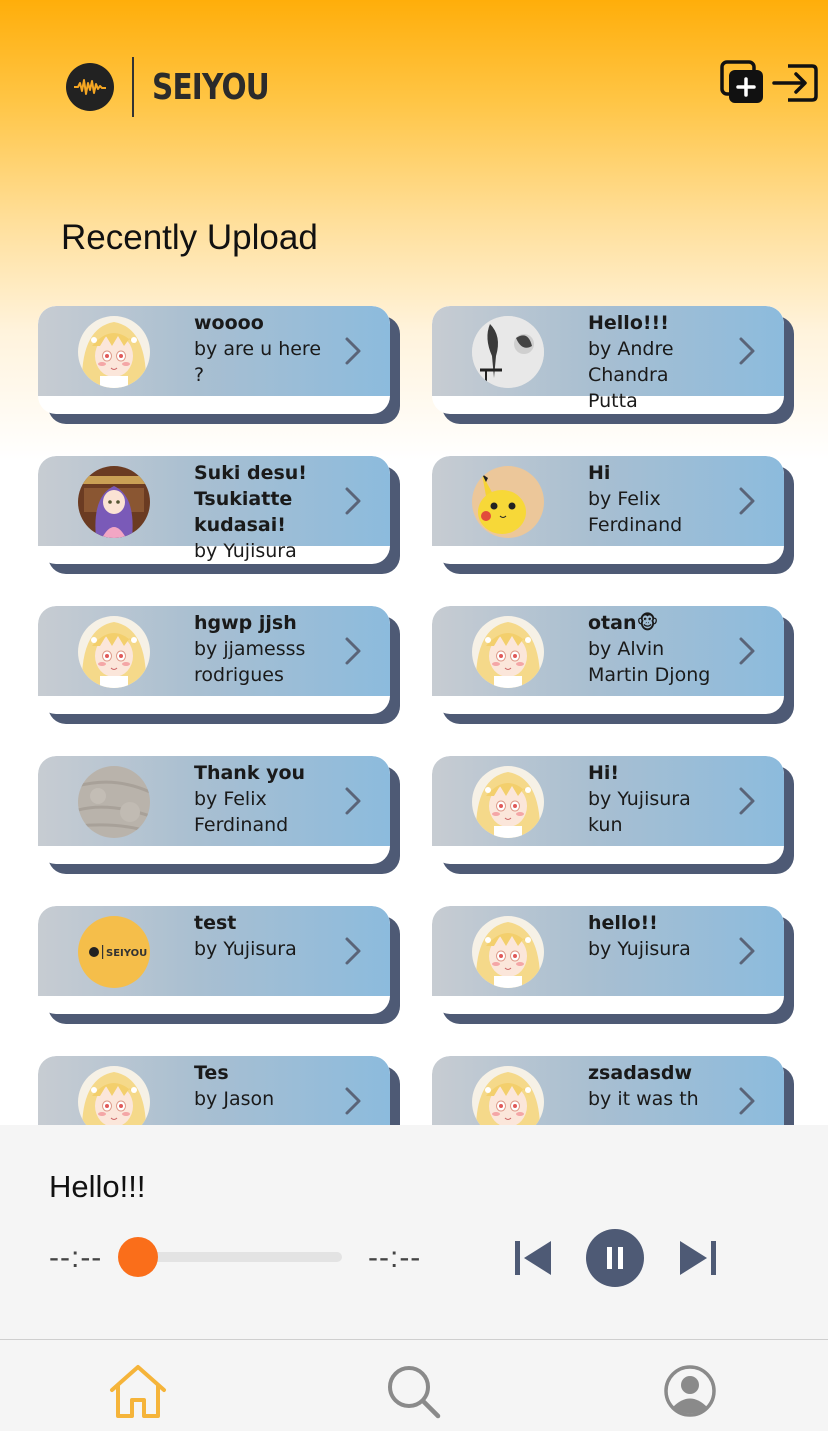 The width and height of the screenshot is (828, 1431). I want to click on skip-back-icon, so click(533, 1258).